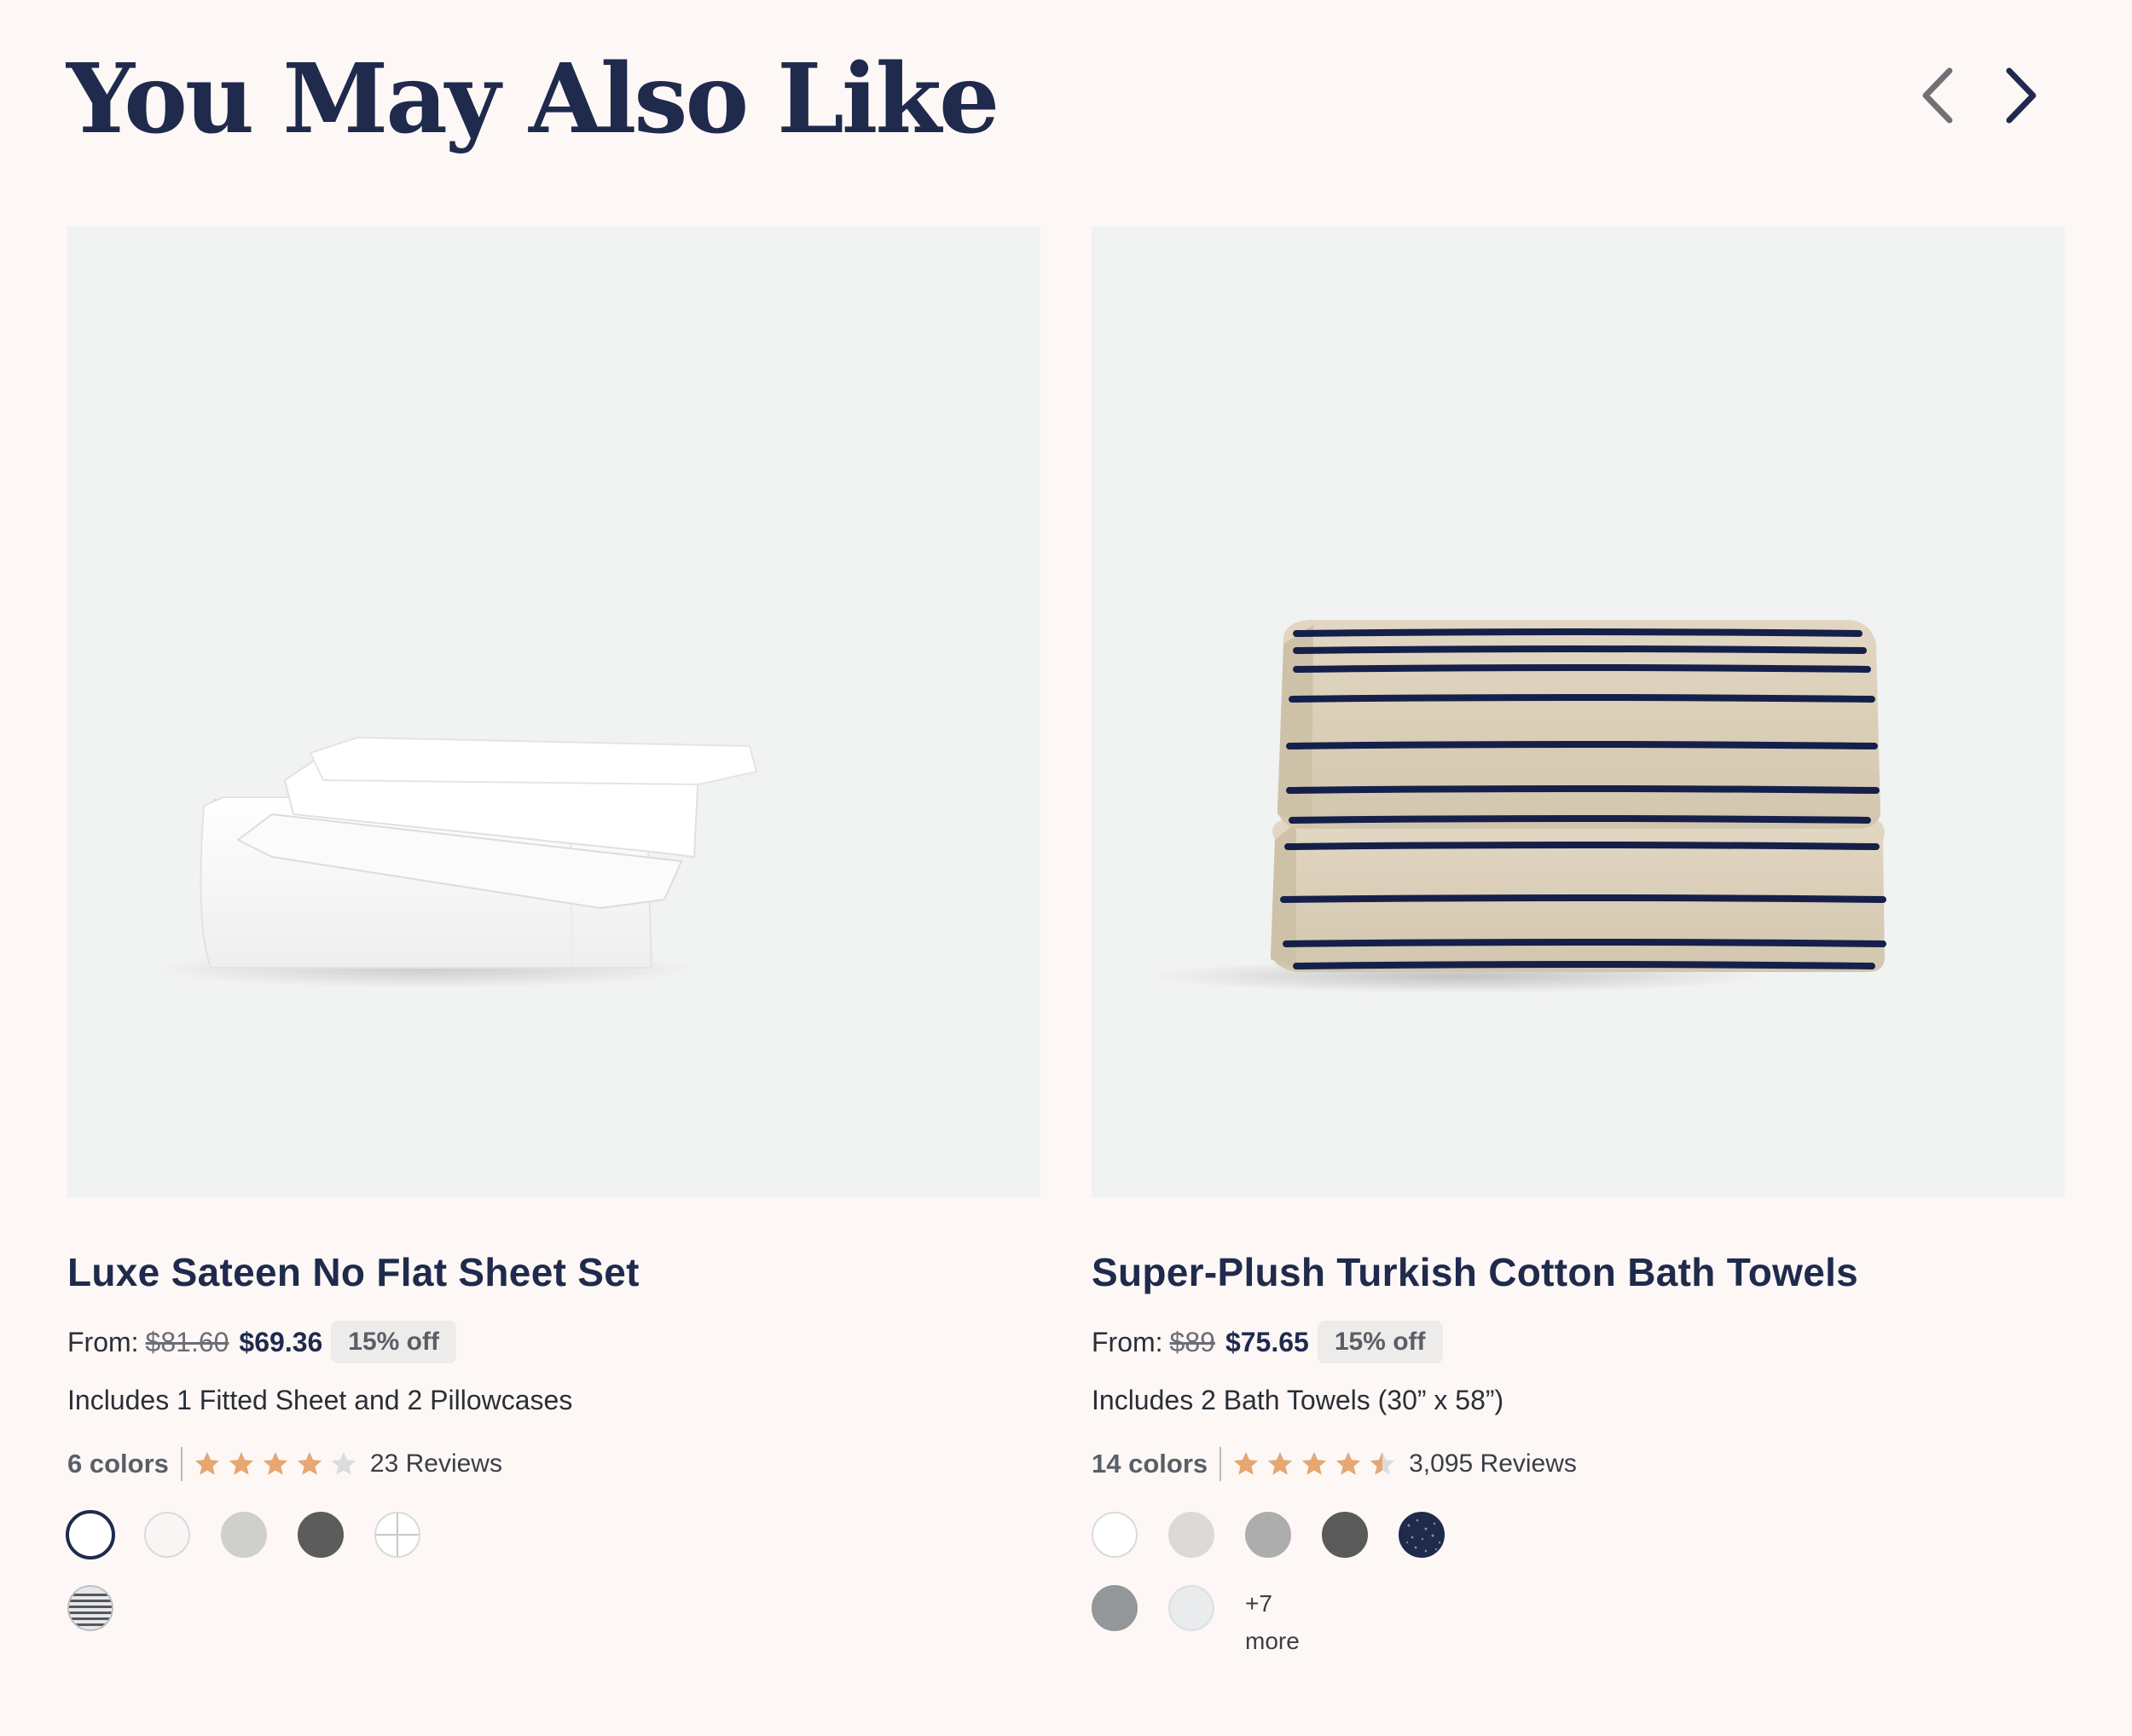  I want to click on carousel-prev-button, so click(1937, 95).